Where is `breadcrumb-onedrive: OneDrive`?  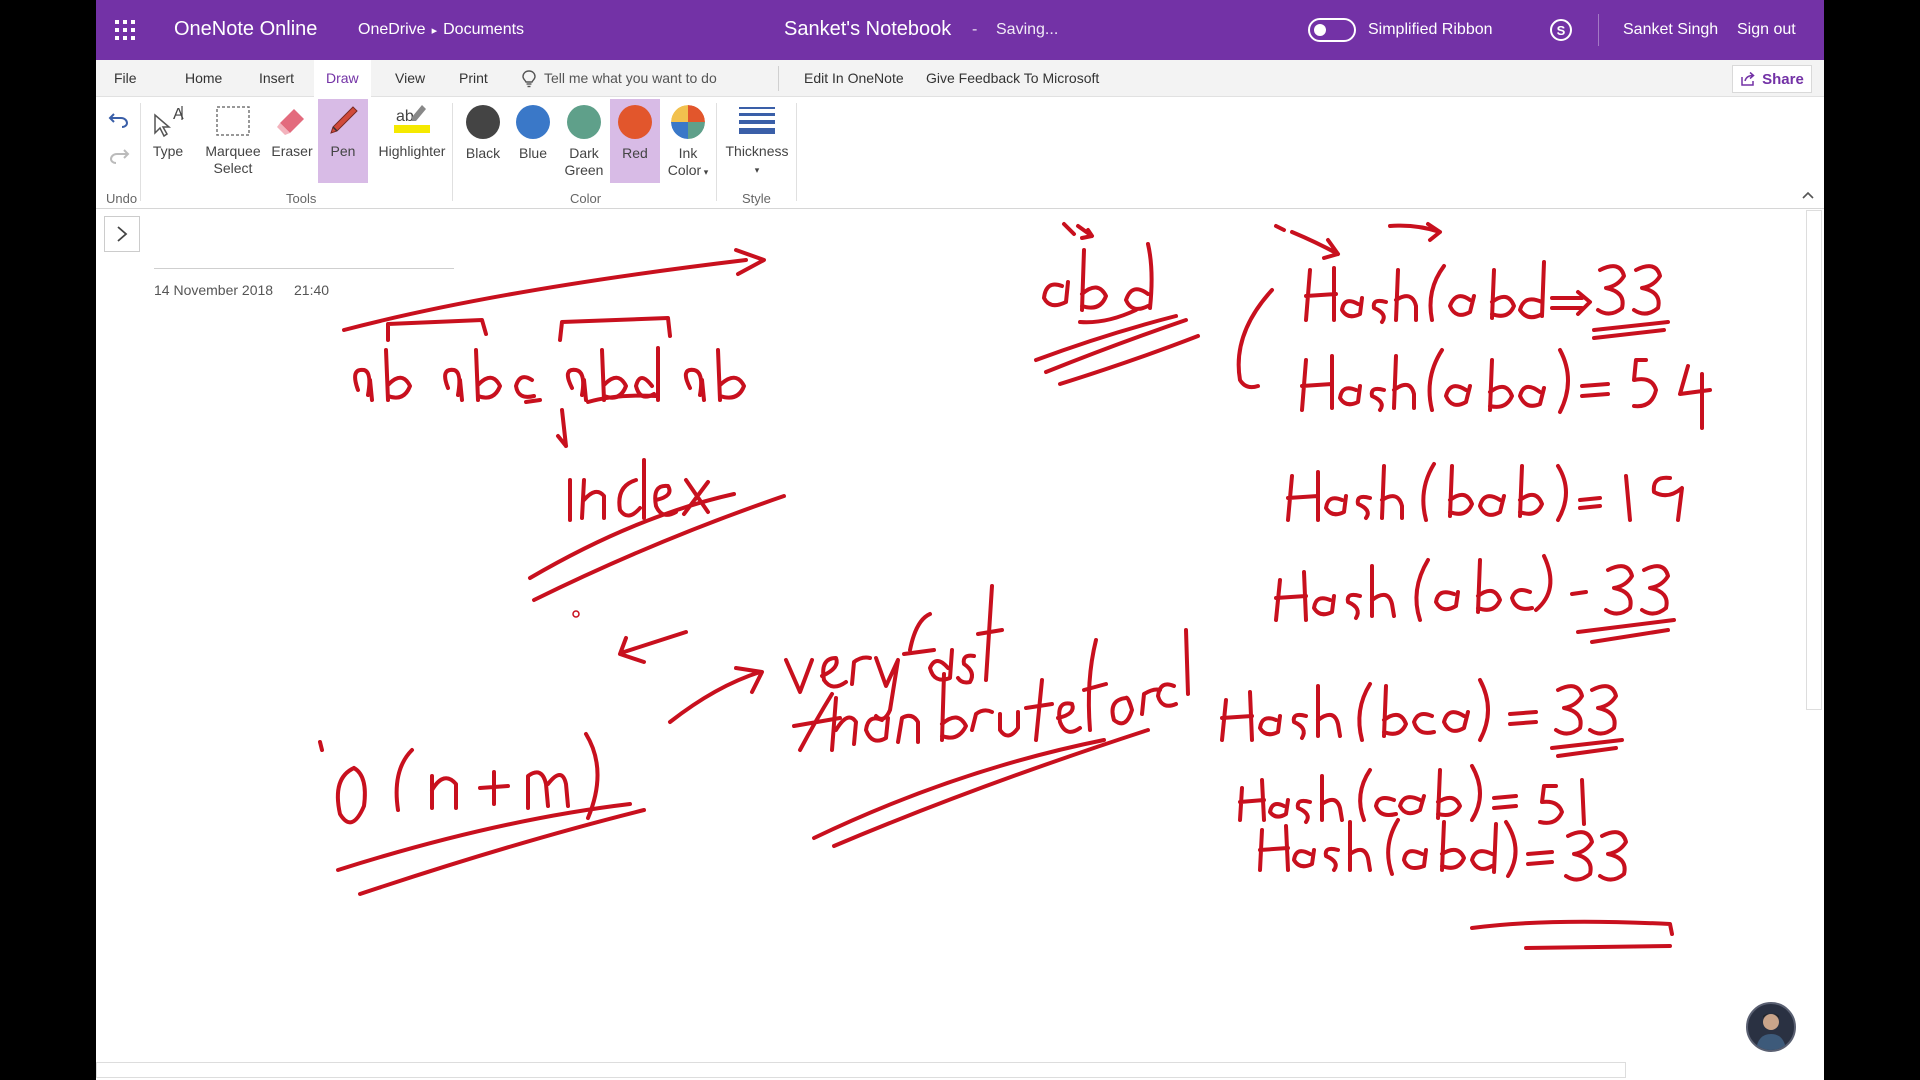
breadcrumb-onedrive: OneDrive is located at coordinates (392, 30).